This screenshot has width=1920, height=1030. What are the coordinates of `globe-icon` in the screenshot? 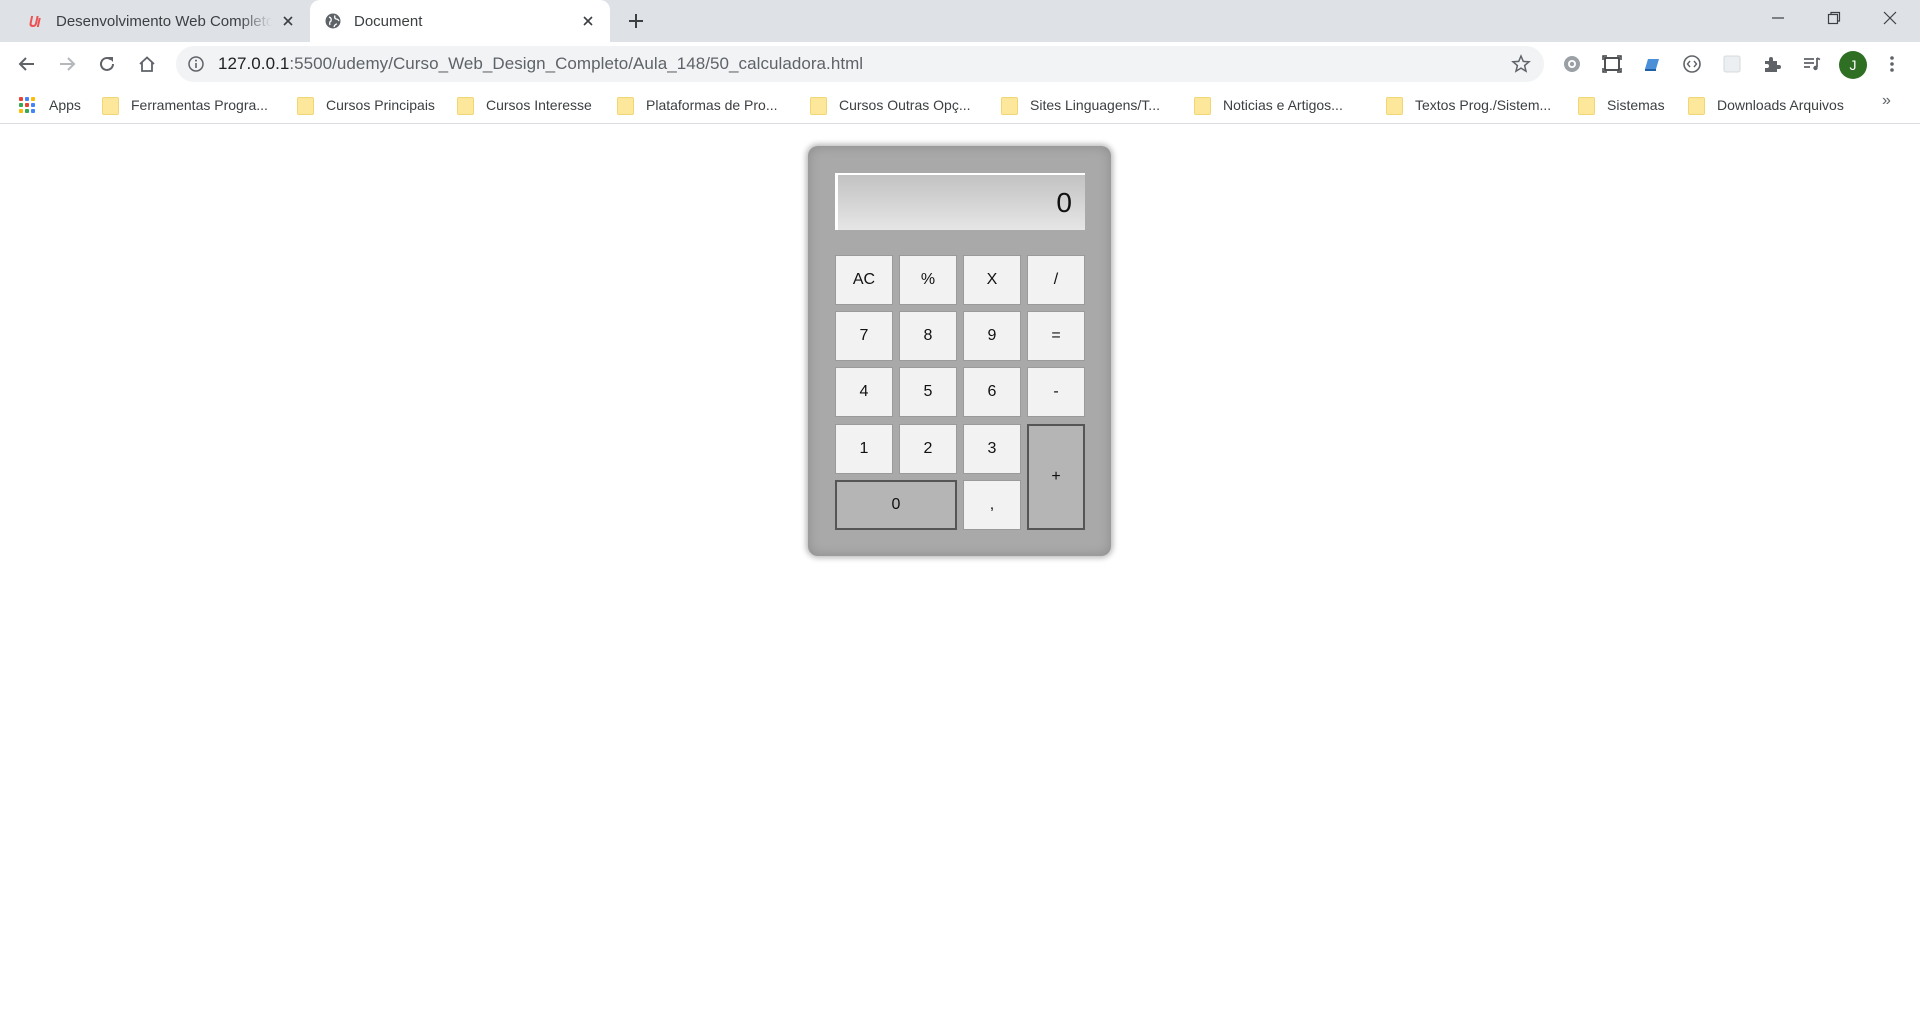 It's located at (333, 21).